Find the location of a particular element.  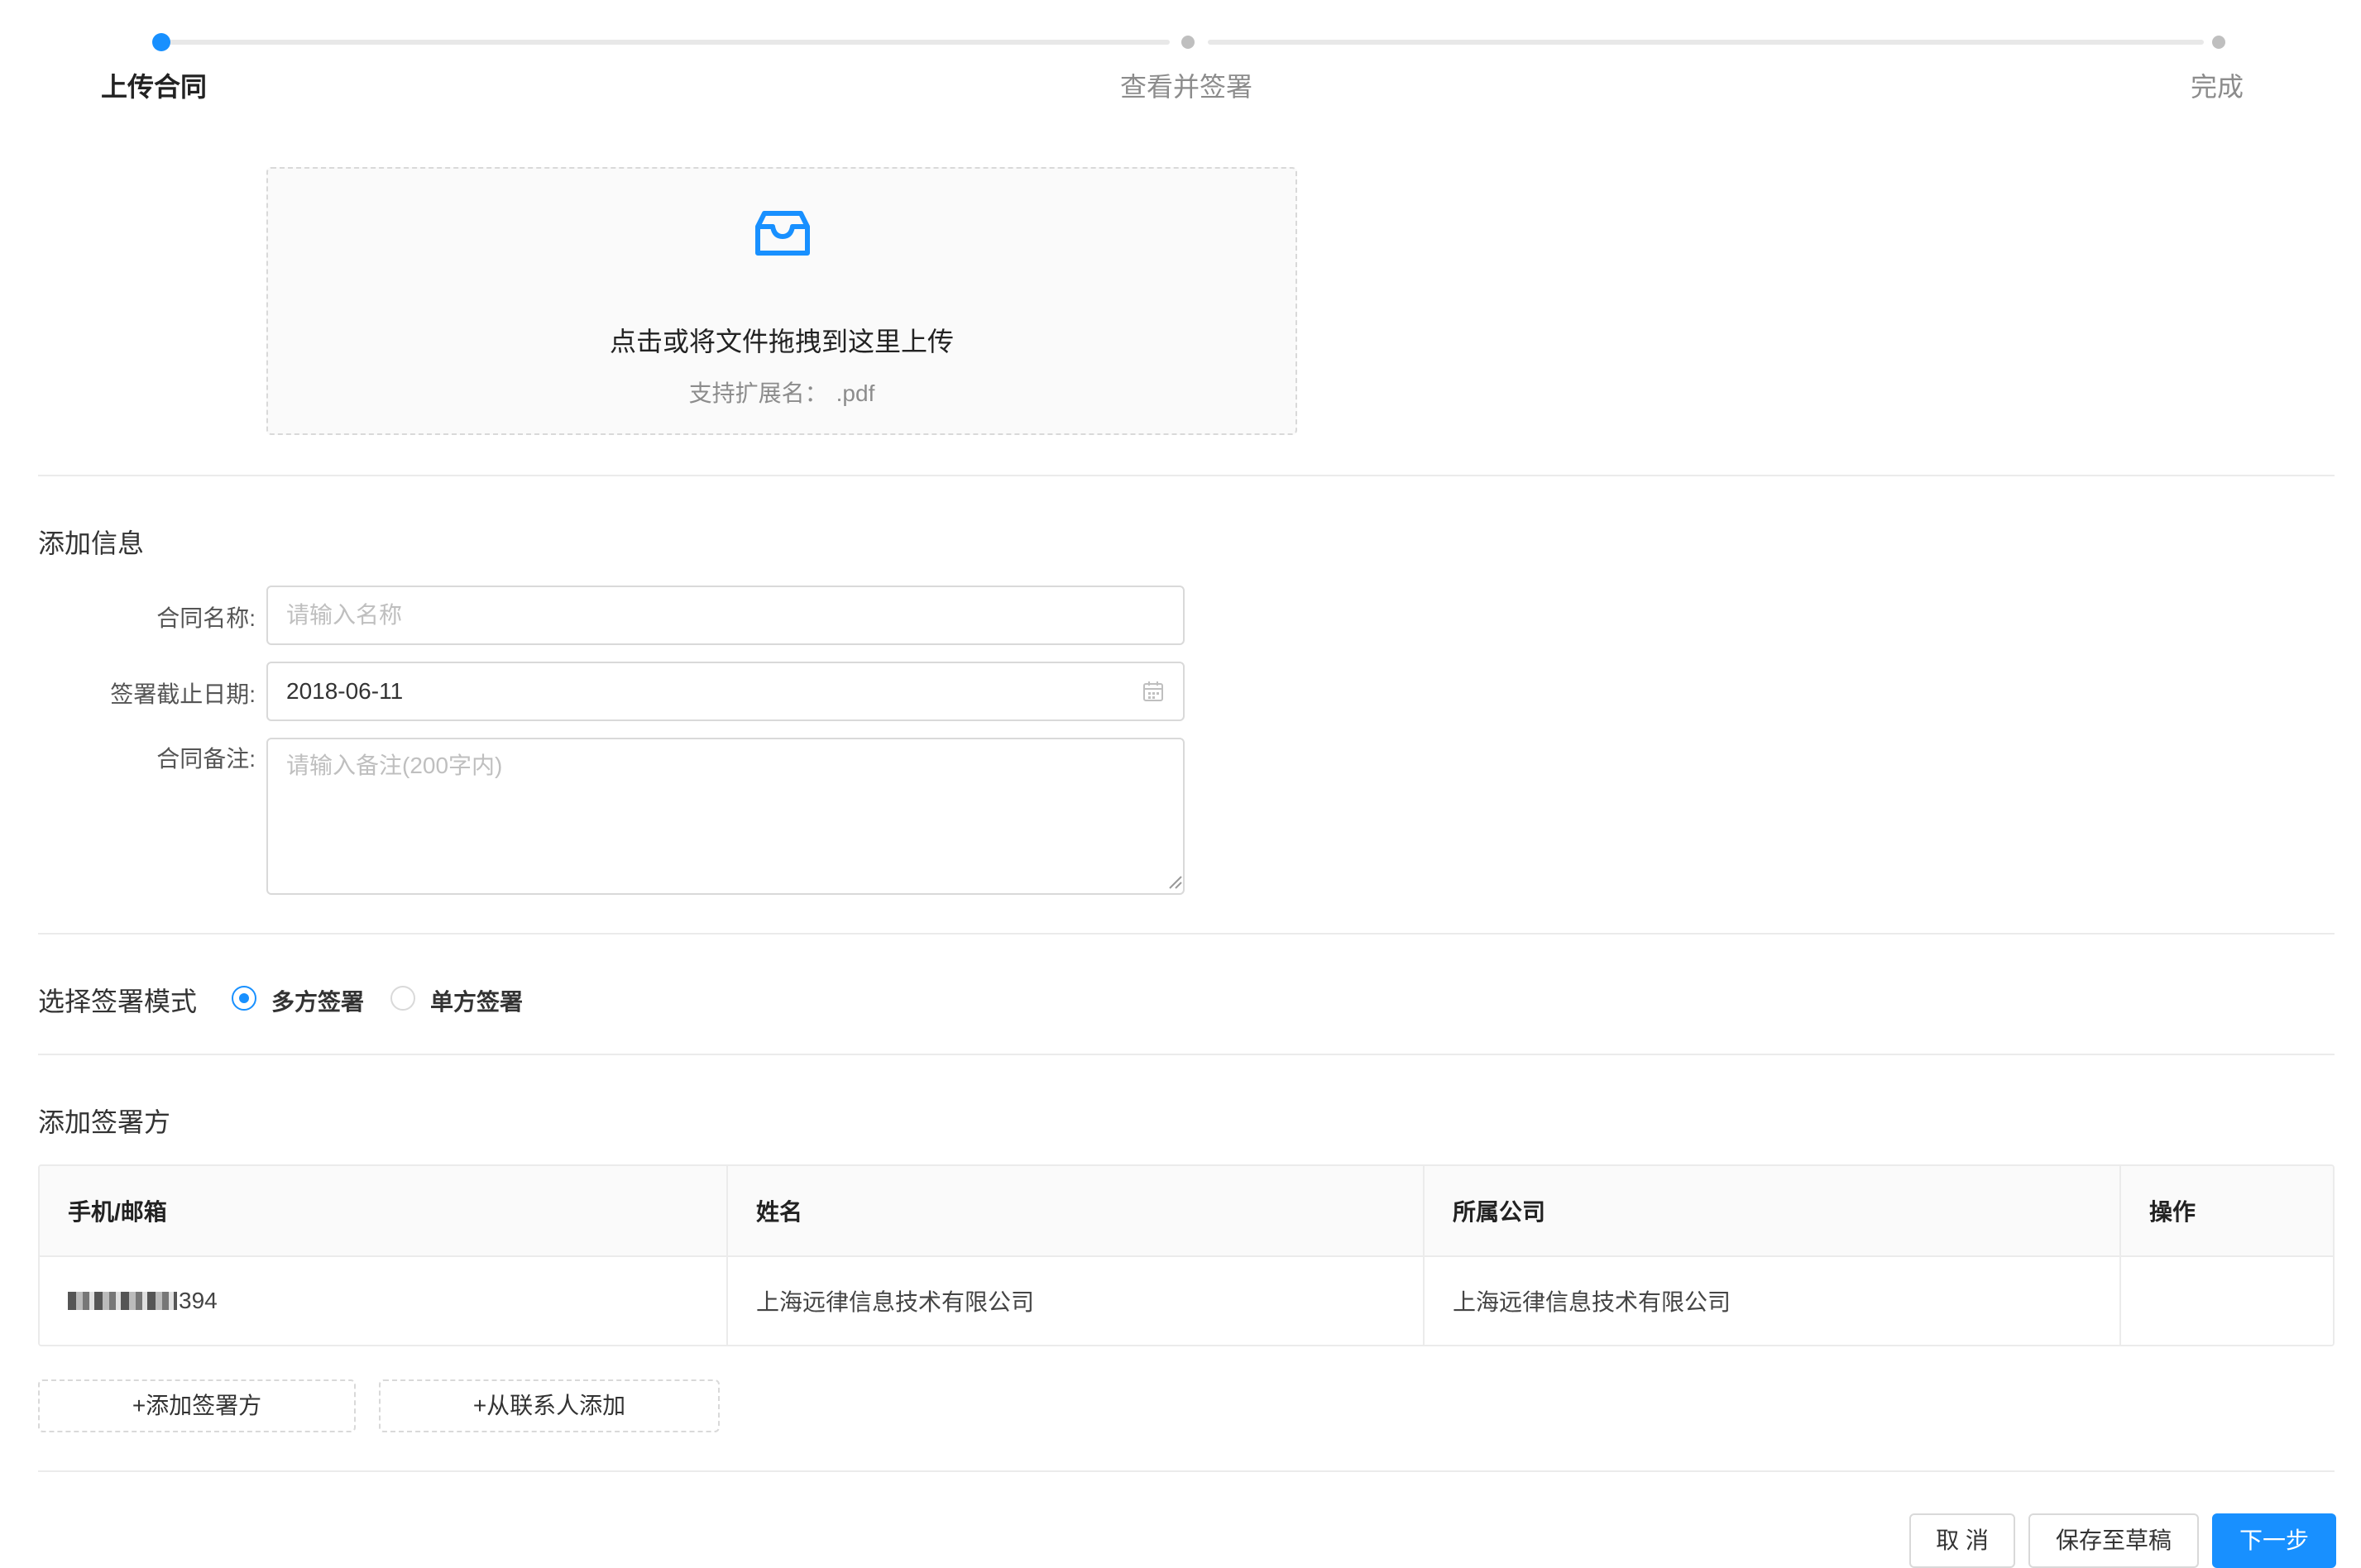

upload-dropzone: 点击或将文件拖拽到这里上传 支持扩展名： .pdf is located at coordinates (781, 301).